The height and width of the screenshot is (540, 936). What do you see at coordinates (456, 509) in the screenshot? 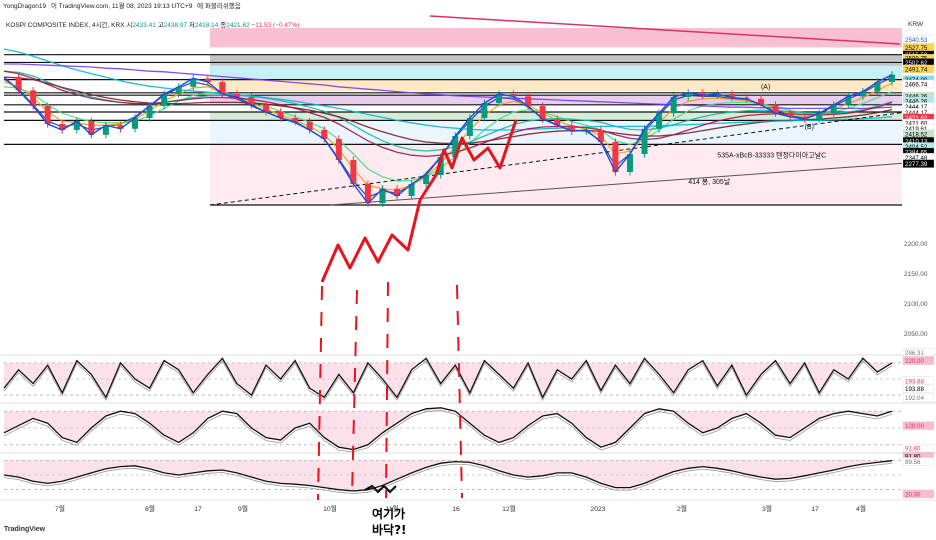
I see `time-label-6: 16` at bounding box center [456, 509].